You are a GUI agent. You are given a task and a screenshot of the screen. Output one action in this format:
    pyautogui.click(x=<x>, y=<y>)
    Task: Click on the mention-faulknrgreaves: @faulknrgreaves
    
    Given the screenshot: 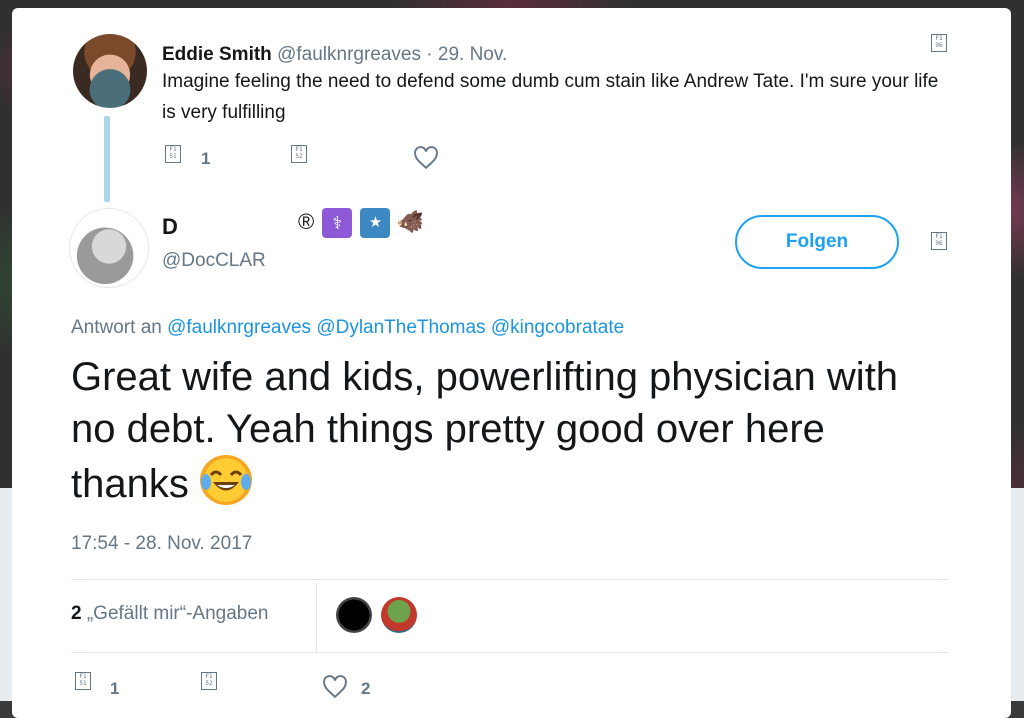 What is the action you would take?
    pyautogui.click(x=239, y=327)
    